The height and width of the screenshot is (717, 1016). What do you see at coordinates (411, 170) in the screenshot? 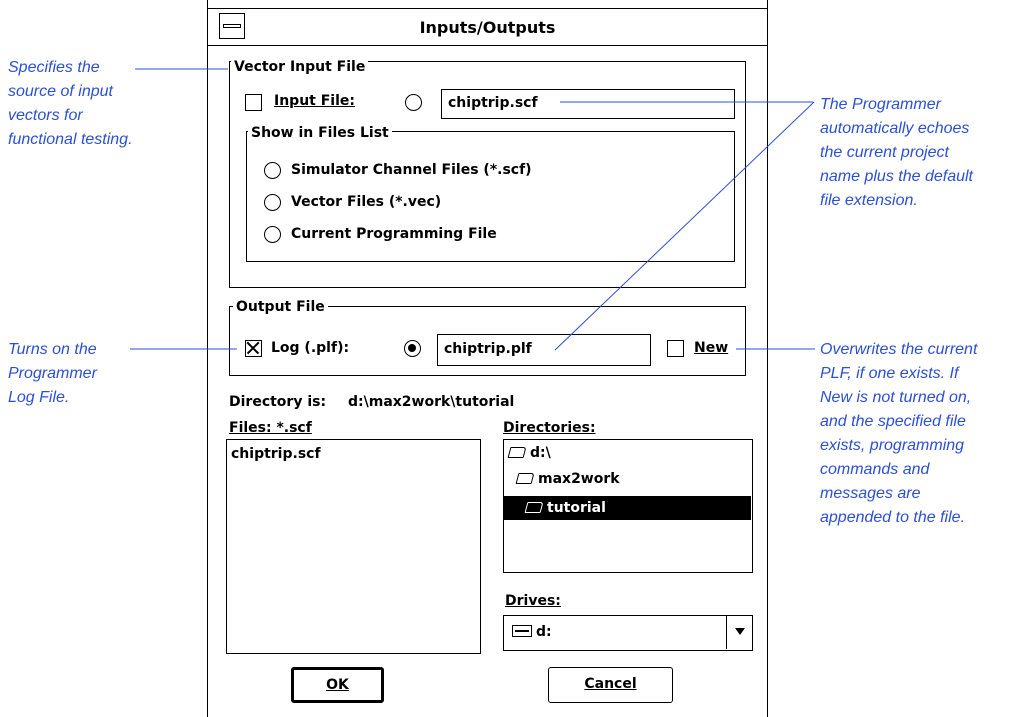
I see `option-scf-label: Simulator Channel Files (*.scf)` at bounding box center [411, 170].